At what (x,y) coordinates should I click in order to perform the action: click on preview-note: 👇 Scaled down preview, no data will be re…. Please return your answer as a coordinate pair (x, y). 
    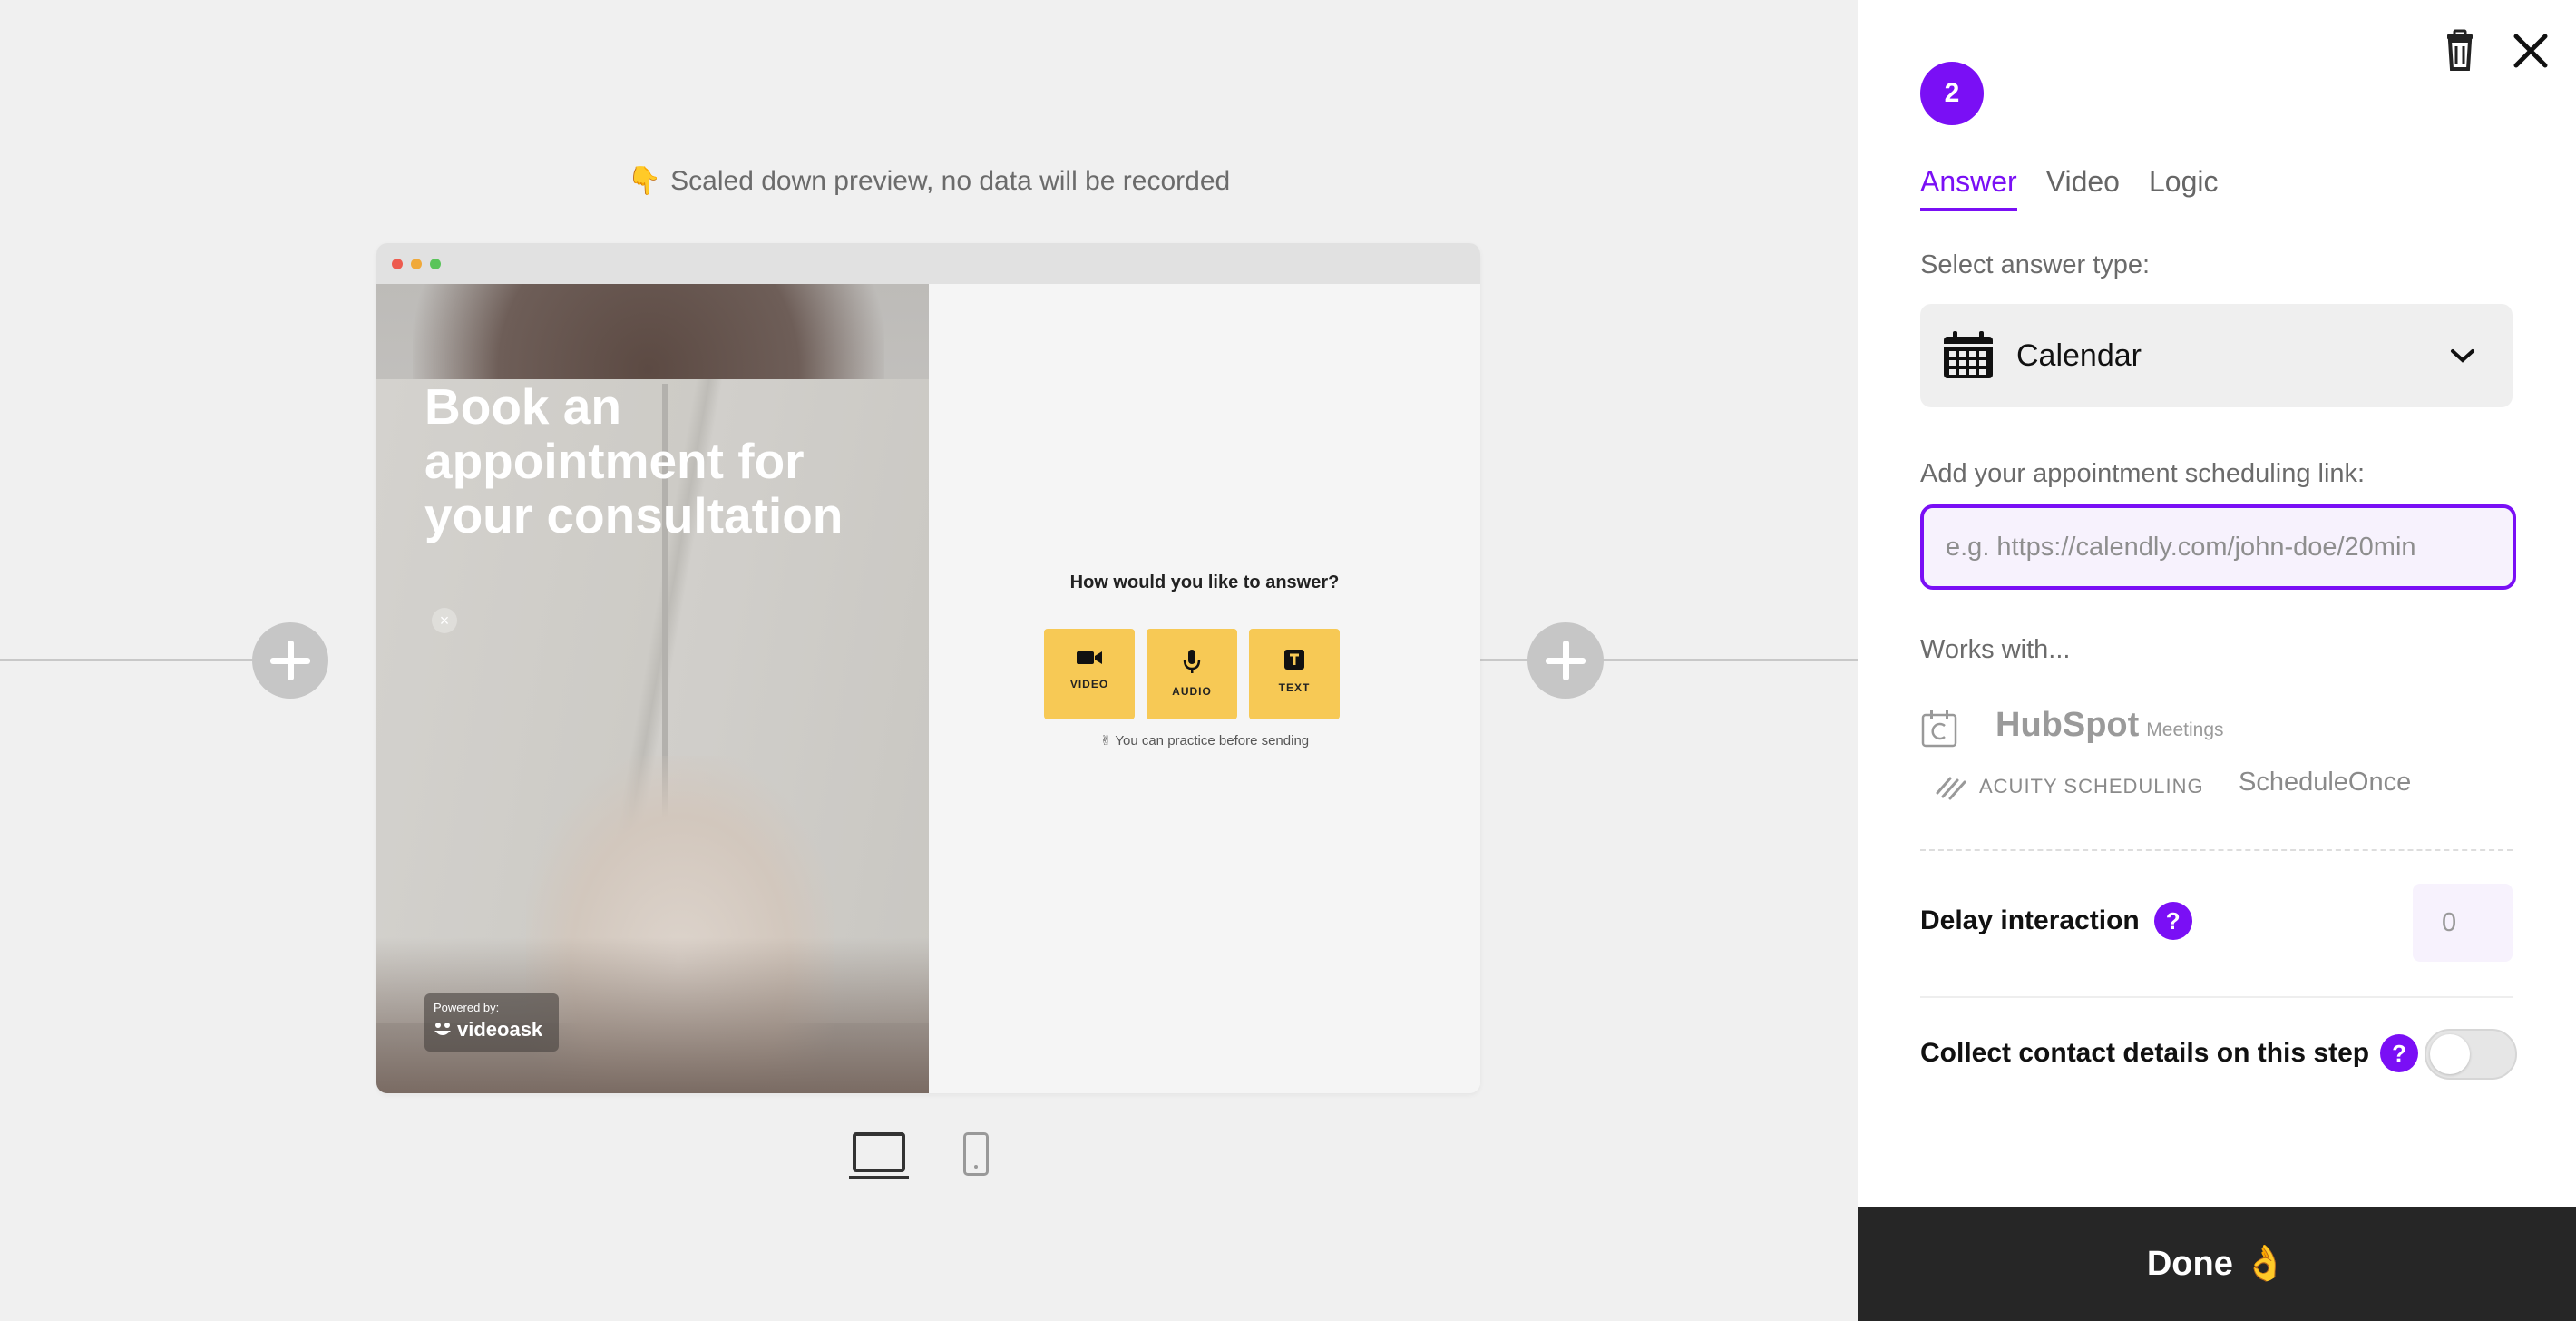
    Looking at the image, I should click on (929, 181).